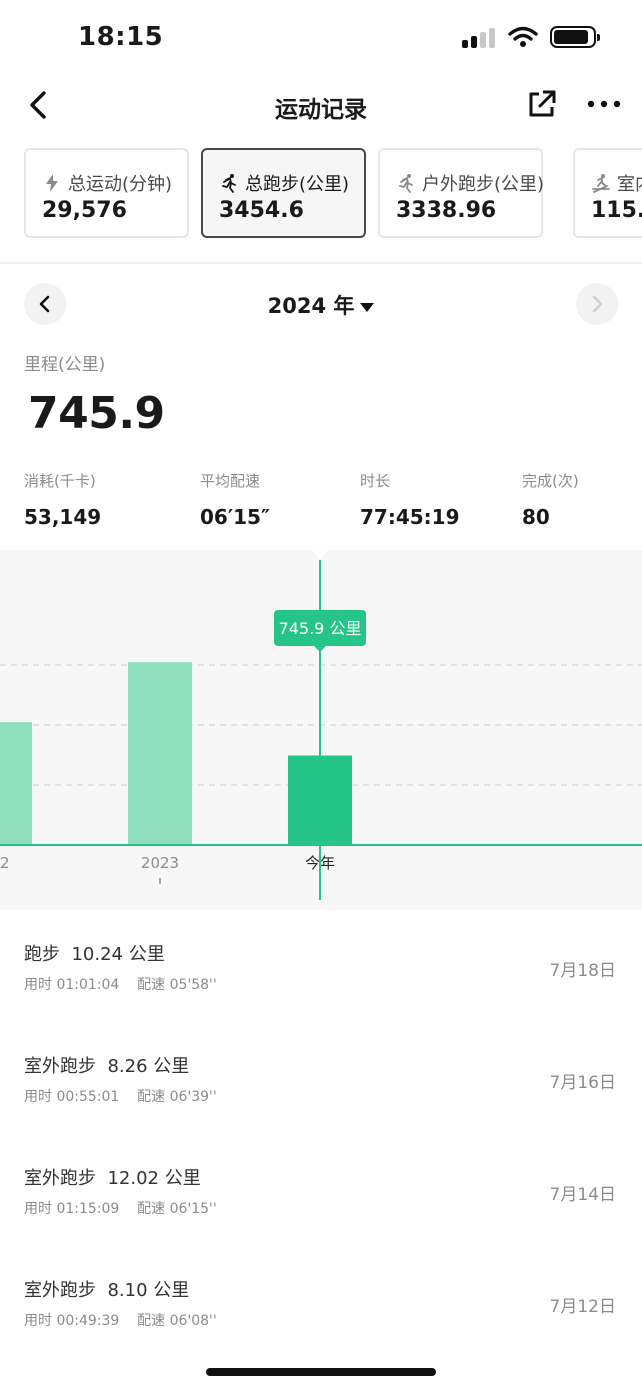  I want to click on record-title: 室外跑步 8.26 公里, so click(107, 1066).